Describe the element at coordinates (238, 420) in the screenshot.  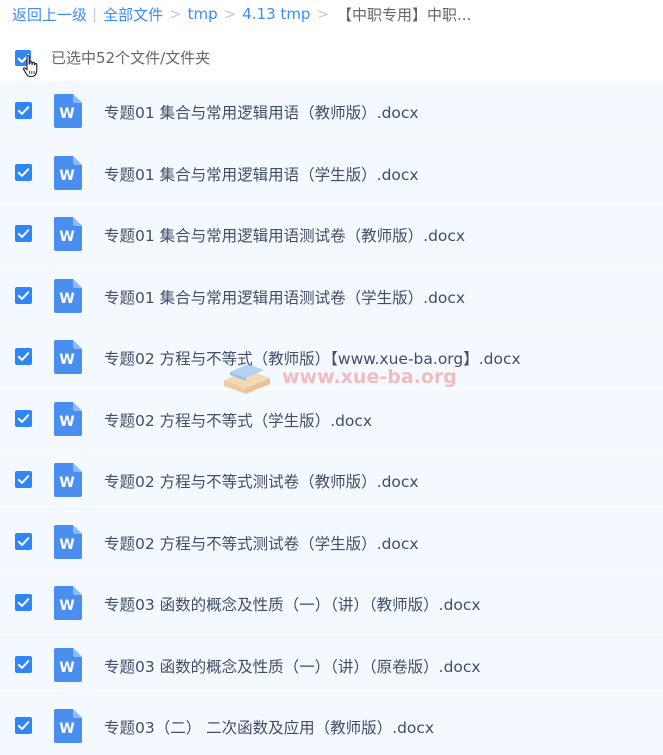
I see `file-name: 专题02 方程与不等式（学生版）.docx` at that location.